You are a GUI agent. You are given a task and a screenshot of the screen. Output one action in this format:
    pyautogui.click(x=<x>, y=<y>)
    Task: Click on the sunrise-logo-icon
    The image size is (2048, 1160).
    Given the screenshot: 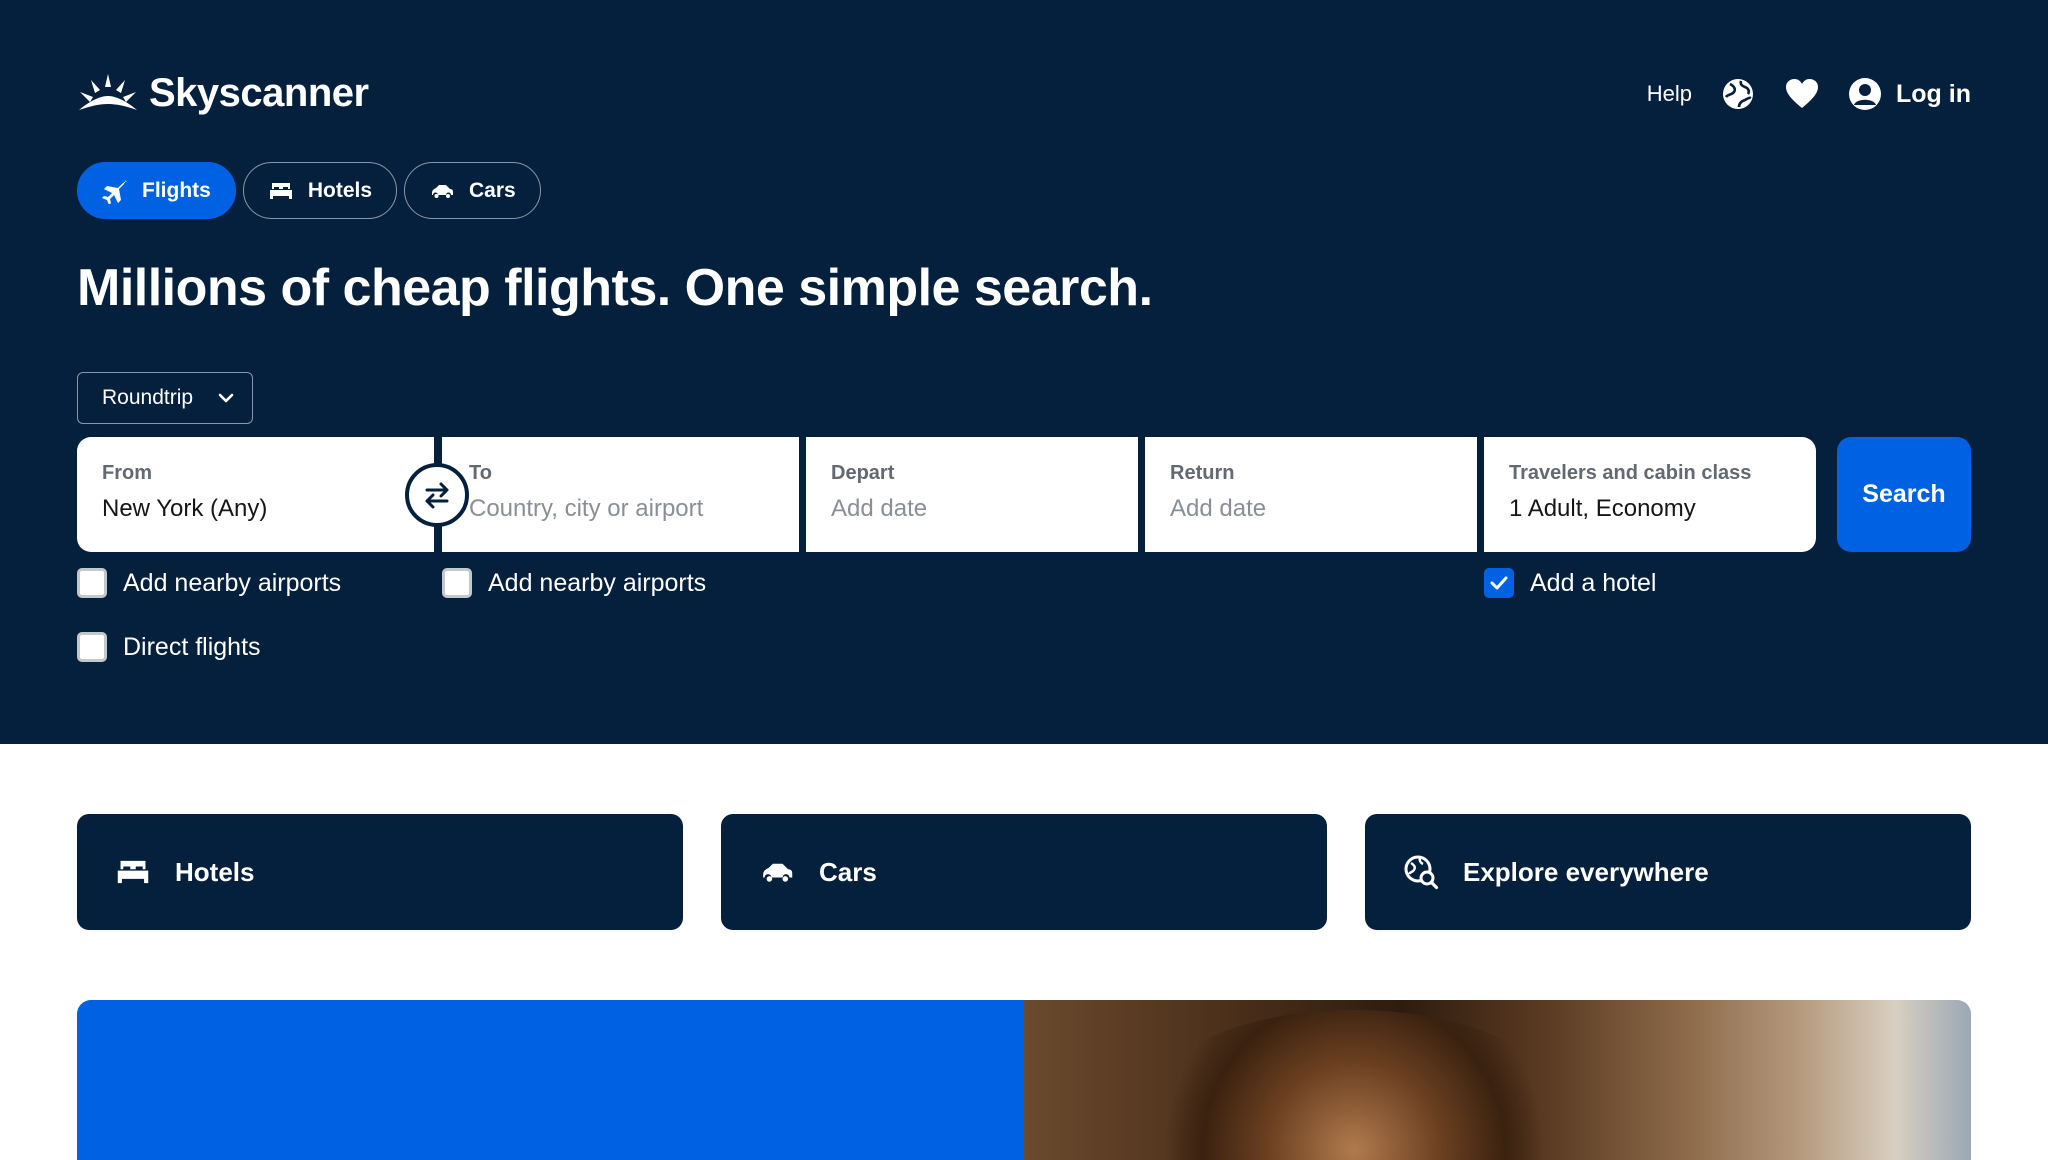 What is the action you would take?
    pyautogui.click(x=108, y=92)
    